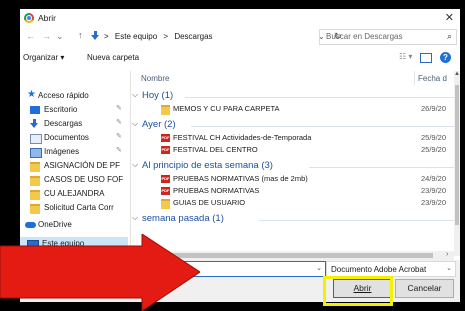  Describe the element at coordinates (292, 219) in the screenshot. I see `group-header-last-week: ⌵ semana pasada (1)` at that location.